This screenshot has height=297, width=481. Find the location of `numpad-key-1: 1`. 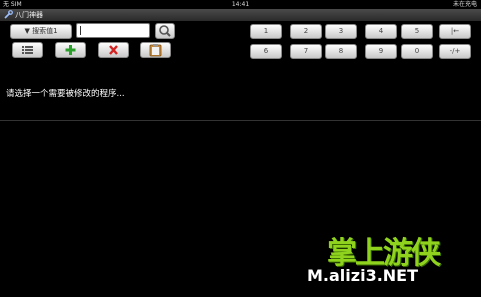

numpad-key-1: 1 is located at coordinates (266, 31).